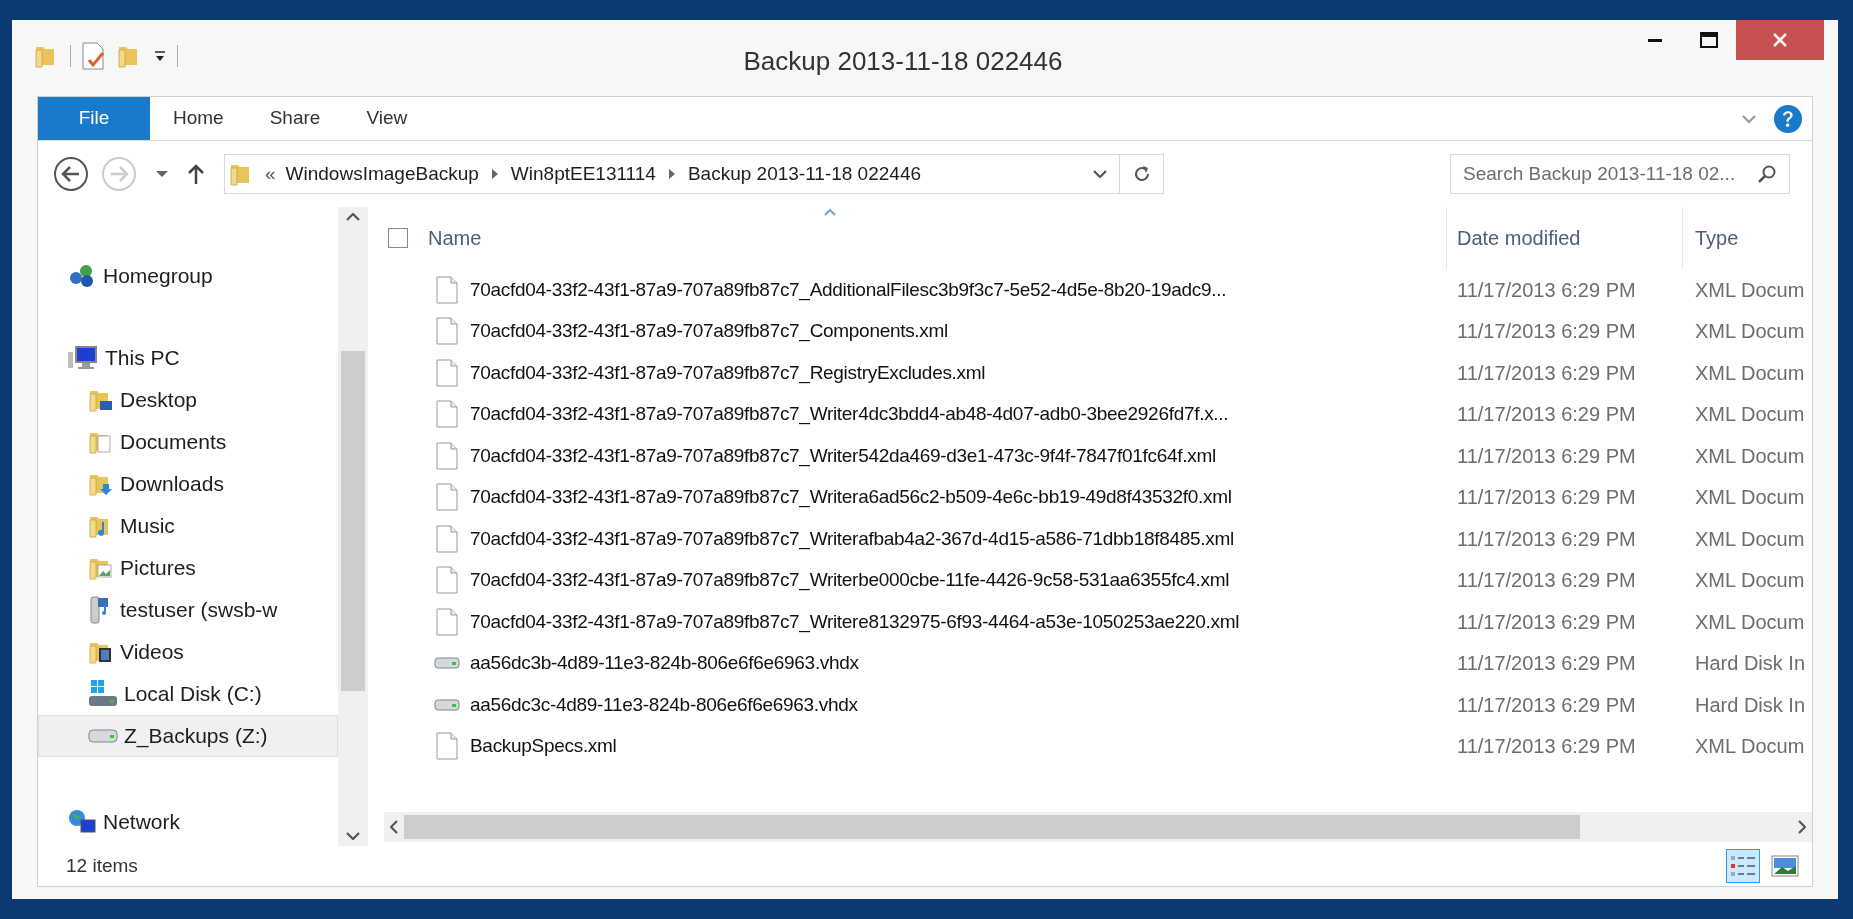 The image size is (1853, 919). What do you see at coordinates (188, 358) in the screenshot?
I see `nav-item: This PC` at bounding box center [188, 358].